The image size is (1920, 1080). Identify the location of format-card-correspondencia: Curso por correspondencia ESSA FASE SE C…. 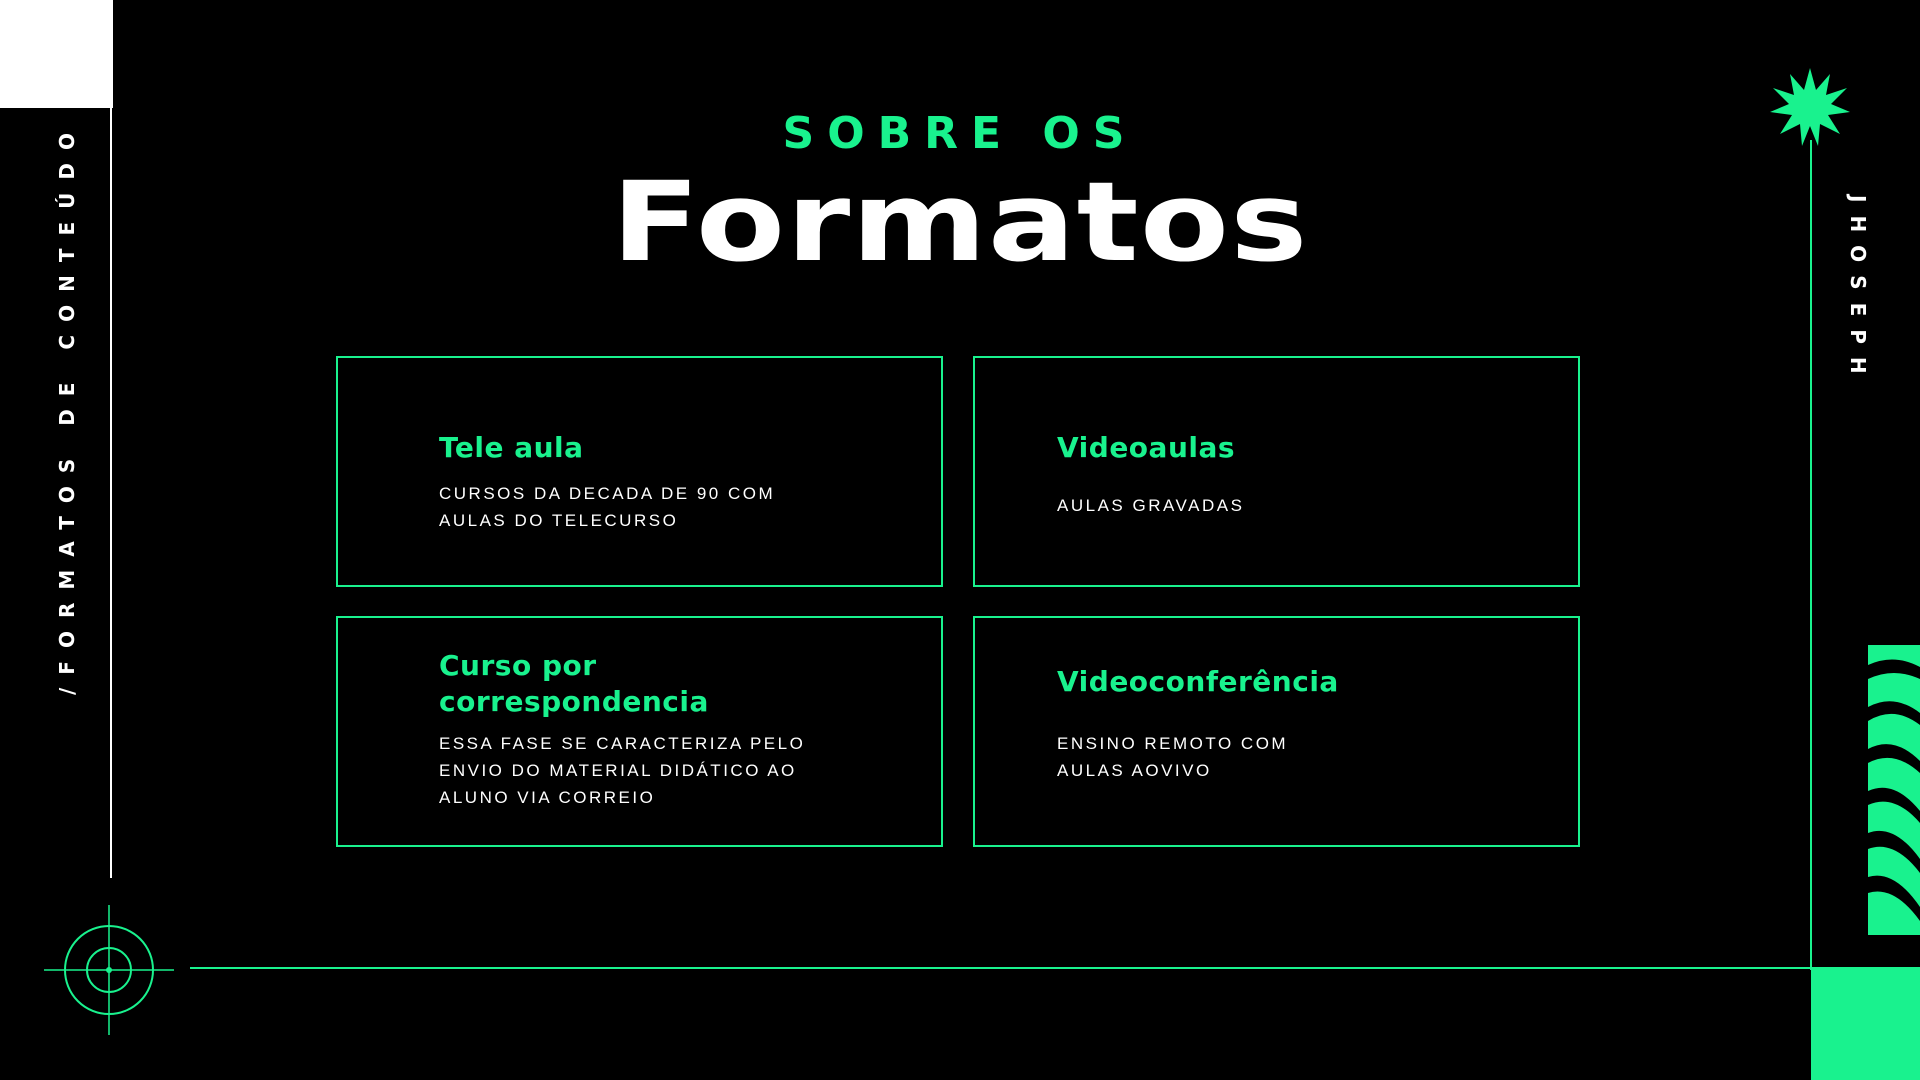
(639, 731).